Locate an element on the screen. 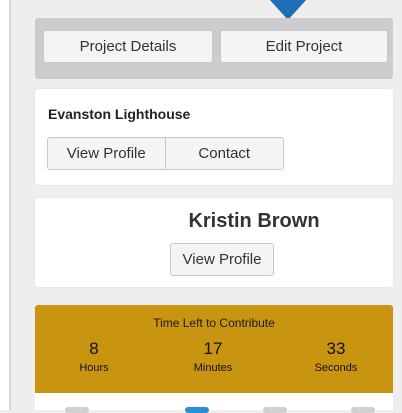  person-view-profile-button: View Profile is located at coordinates (222, 259).